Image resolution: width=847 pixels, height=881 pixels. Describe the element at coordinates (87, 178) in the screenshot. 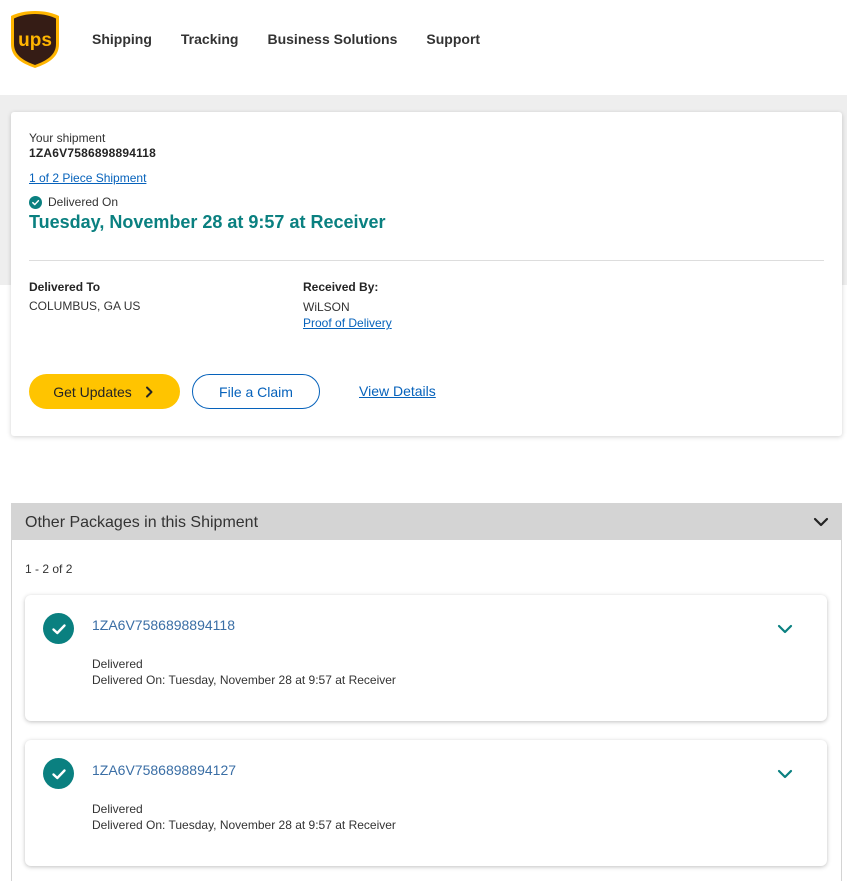

I see `piece-shipment-link: 1 of 2 Piece Shipment` at that location.